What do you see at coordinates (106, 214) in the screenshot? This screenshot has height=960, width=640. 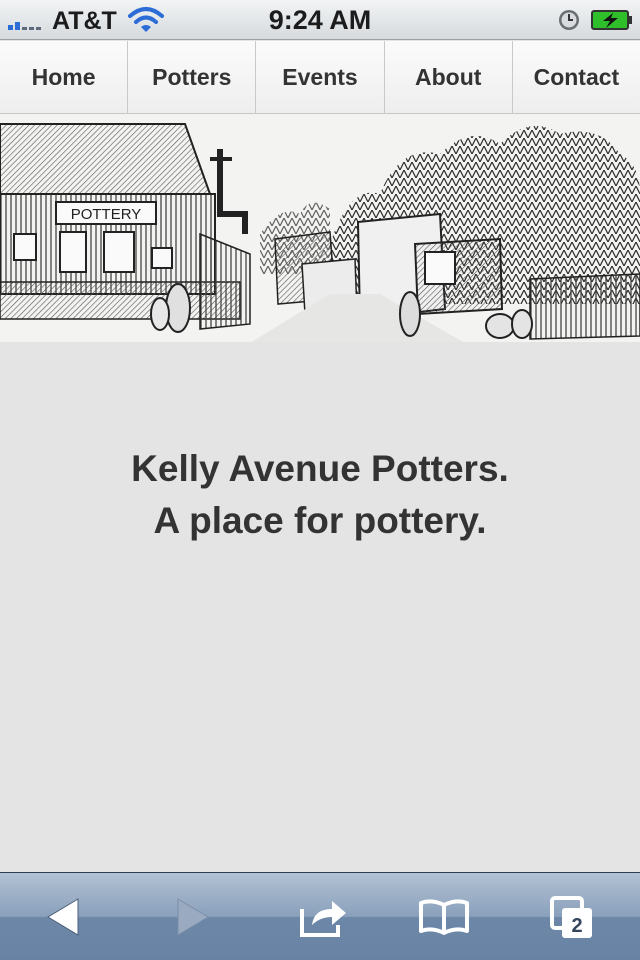 I see `pottery-sign-text: POTTERY` at bounding box center [106, 214].